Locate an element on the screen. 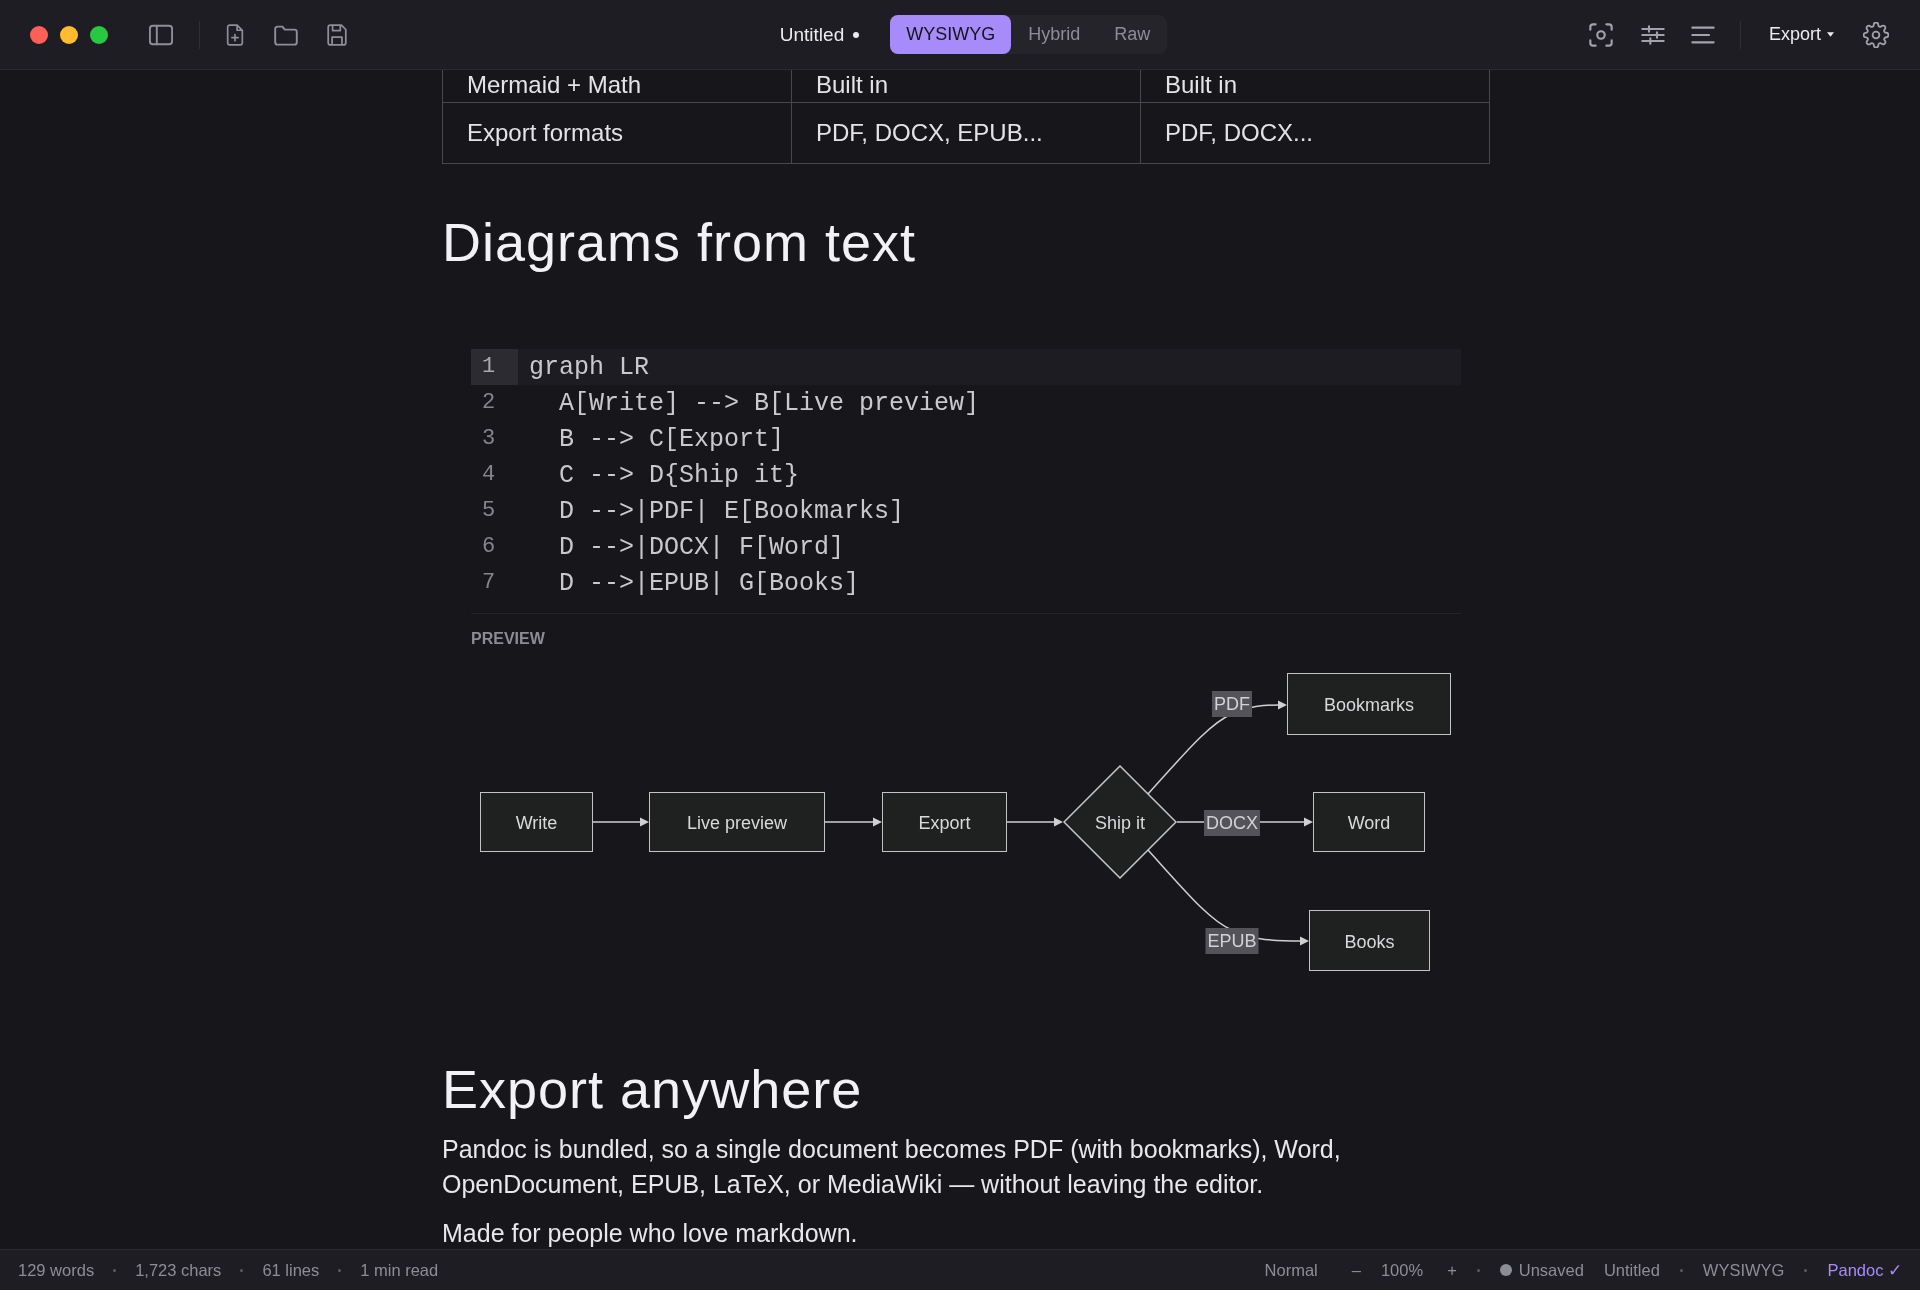 The image size is (1920, 1290). caret-icon is located at coordinates (1830, 34).